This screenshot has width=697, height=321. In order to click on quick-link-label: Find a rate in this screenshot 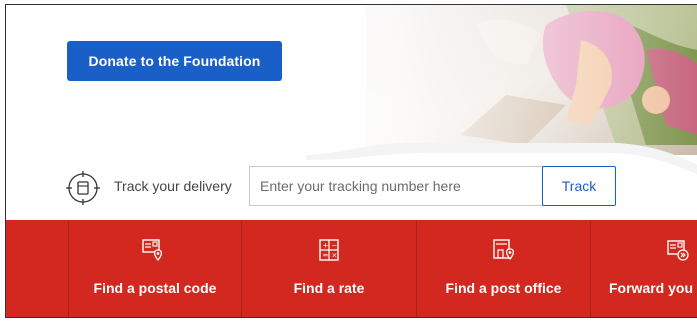, I will do `click(329, 288)`.